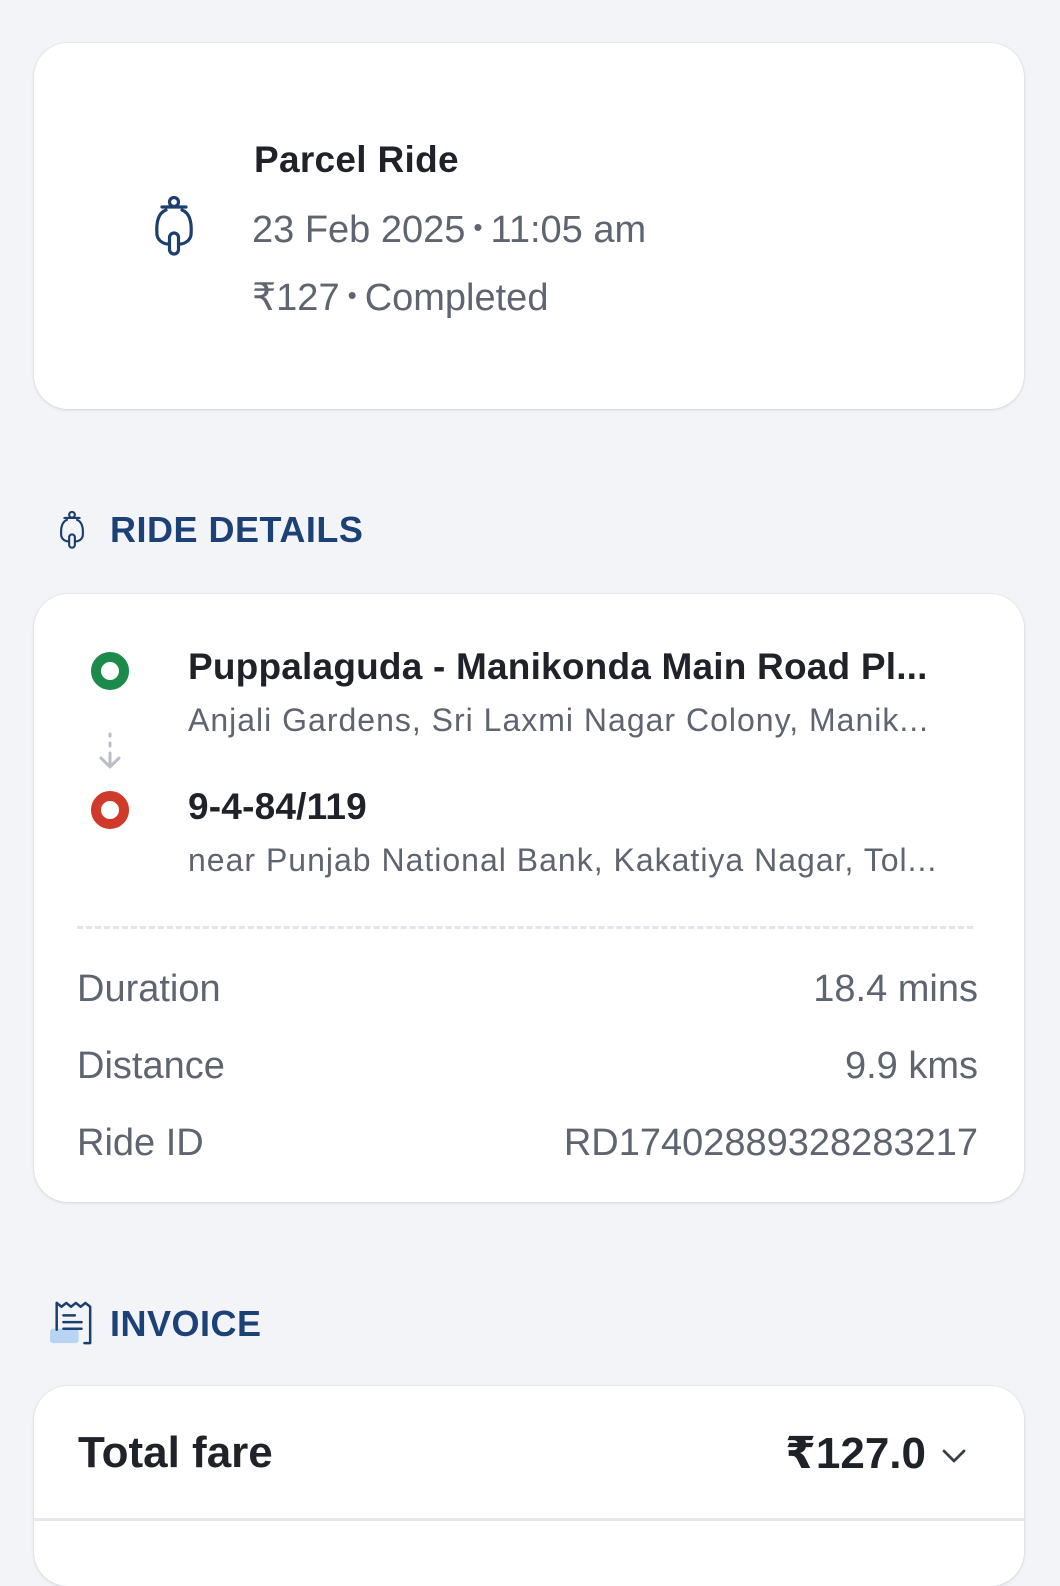 The image size is (1060, 1586). Describe the element at coordinates (456, 298) in the screenshot. I see `ride-status: Completed` at that location.